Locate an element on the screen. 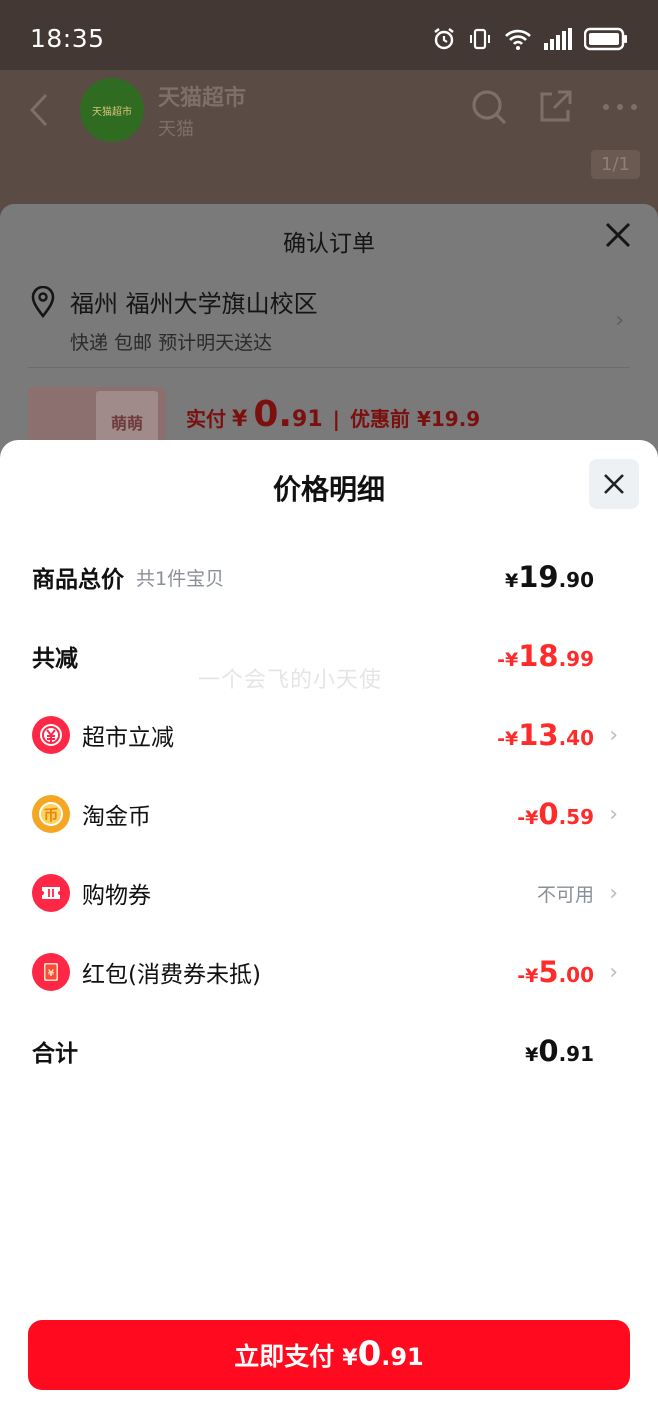 This screenshot has height=1416, width=658. row-amount: -¥ 5.00 is located at coordinates (555, 972).